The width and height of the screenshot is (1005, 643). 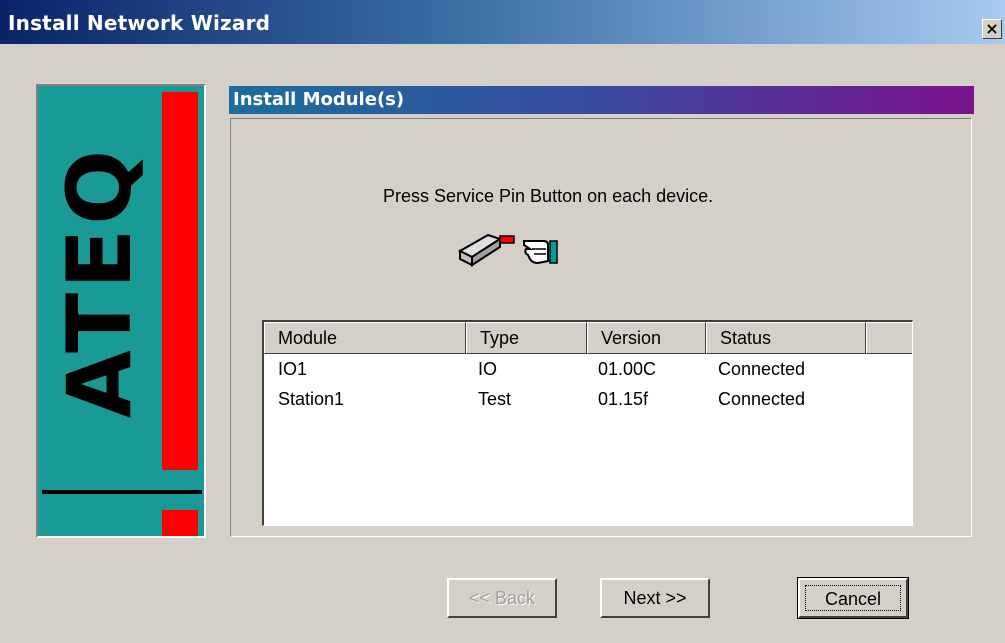 What do you see at coordinates (786, 338) in the screenshot?
I see `column-header-status: Status` at bounding box center [786, 338].